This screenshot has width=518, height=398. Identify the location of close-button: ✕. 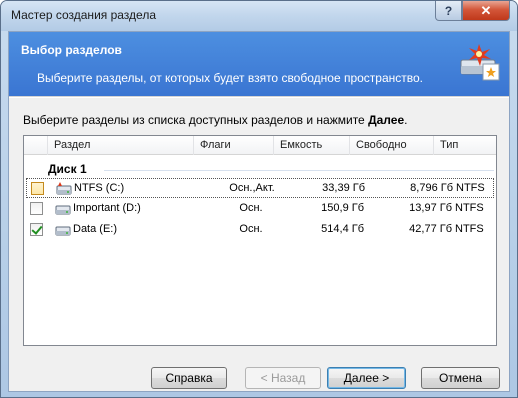
(486, 11).